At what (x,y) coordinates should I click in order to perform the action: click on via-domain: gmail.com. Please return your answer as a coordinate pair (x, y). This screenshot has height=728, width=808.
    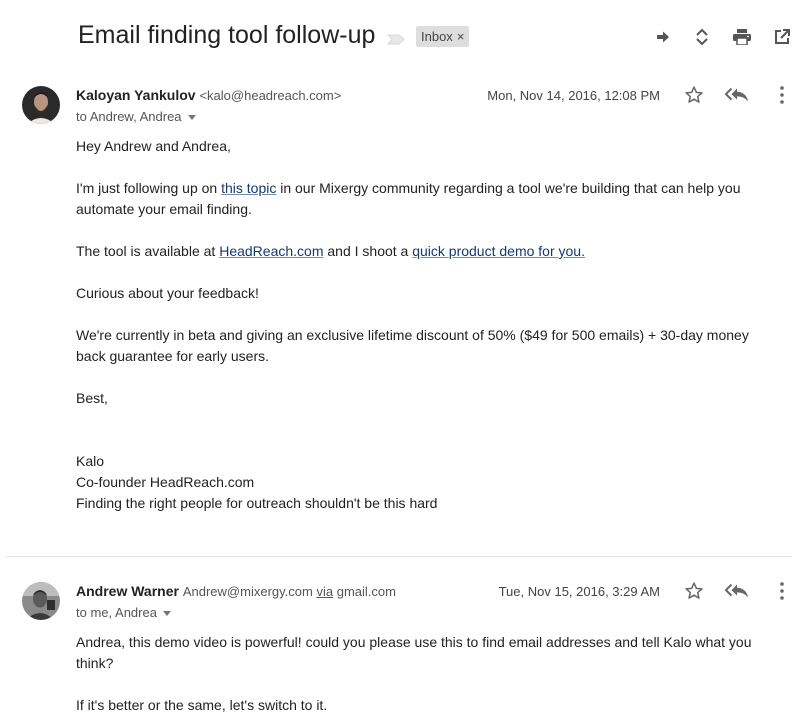
    Looking at the image, I should click on (366, 591).